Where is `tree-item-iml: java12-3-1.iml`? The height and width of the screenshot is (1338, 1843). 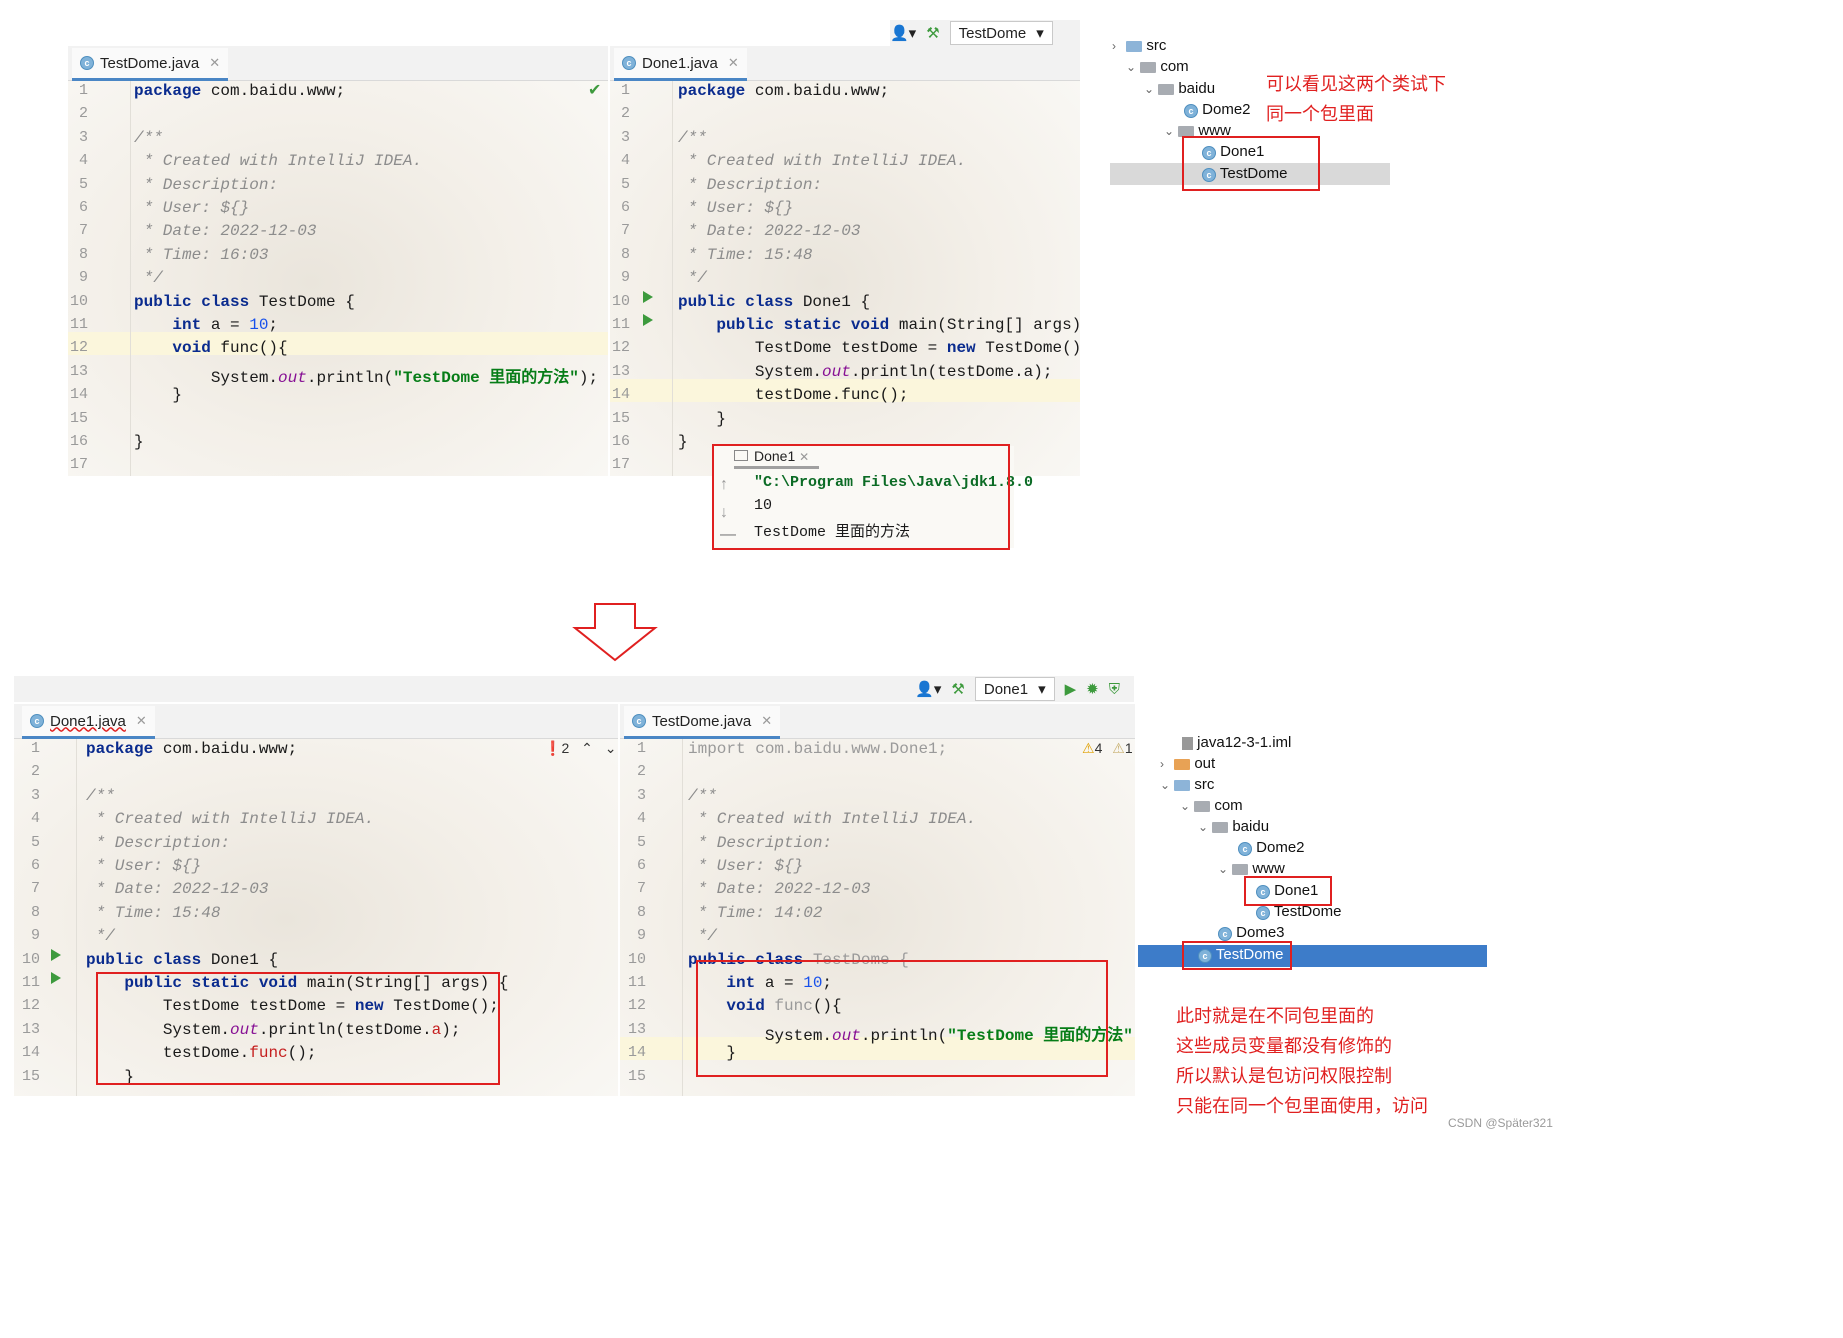 tree-item-iml: java12-3-1.iml is located at coordinates (1236, 742).